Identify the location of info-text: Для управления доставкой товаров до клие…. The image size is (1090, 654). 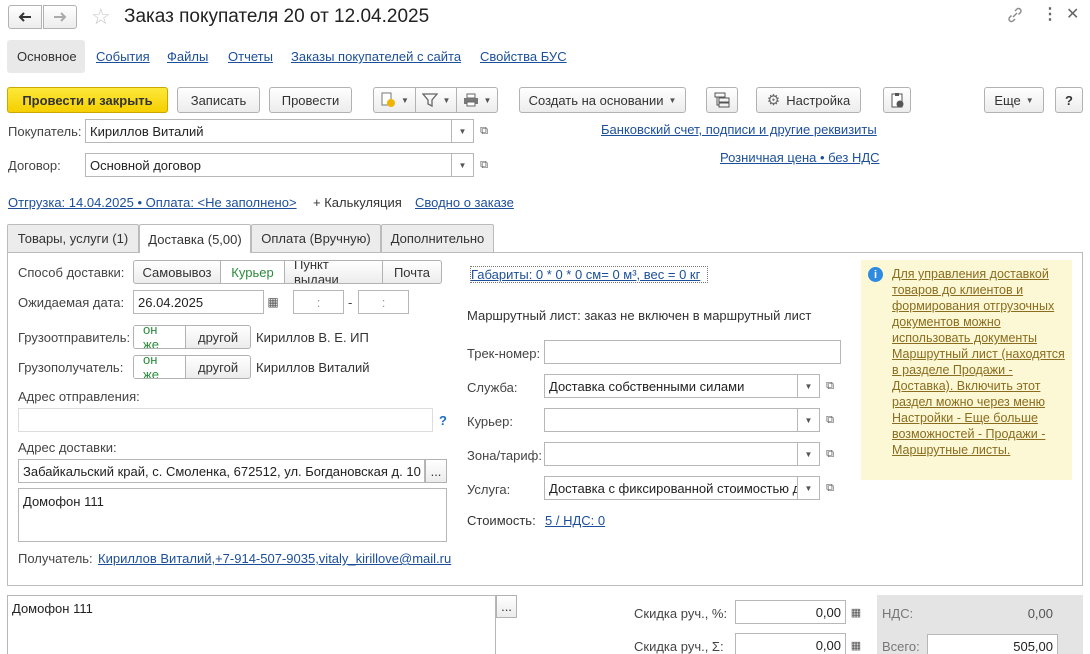
(979, 362).